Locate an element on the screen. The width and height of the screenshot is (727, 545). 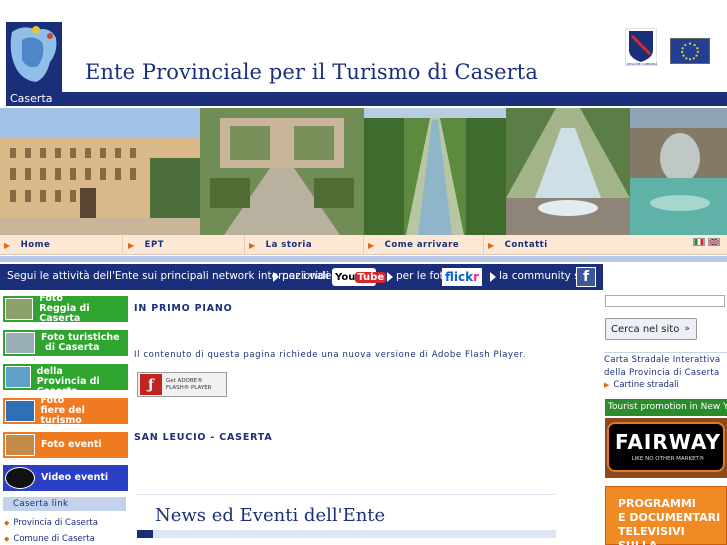
uk-flag-icon is located at coordinates (714, 242).